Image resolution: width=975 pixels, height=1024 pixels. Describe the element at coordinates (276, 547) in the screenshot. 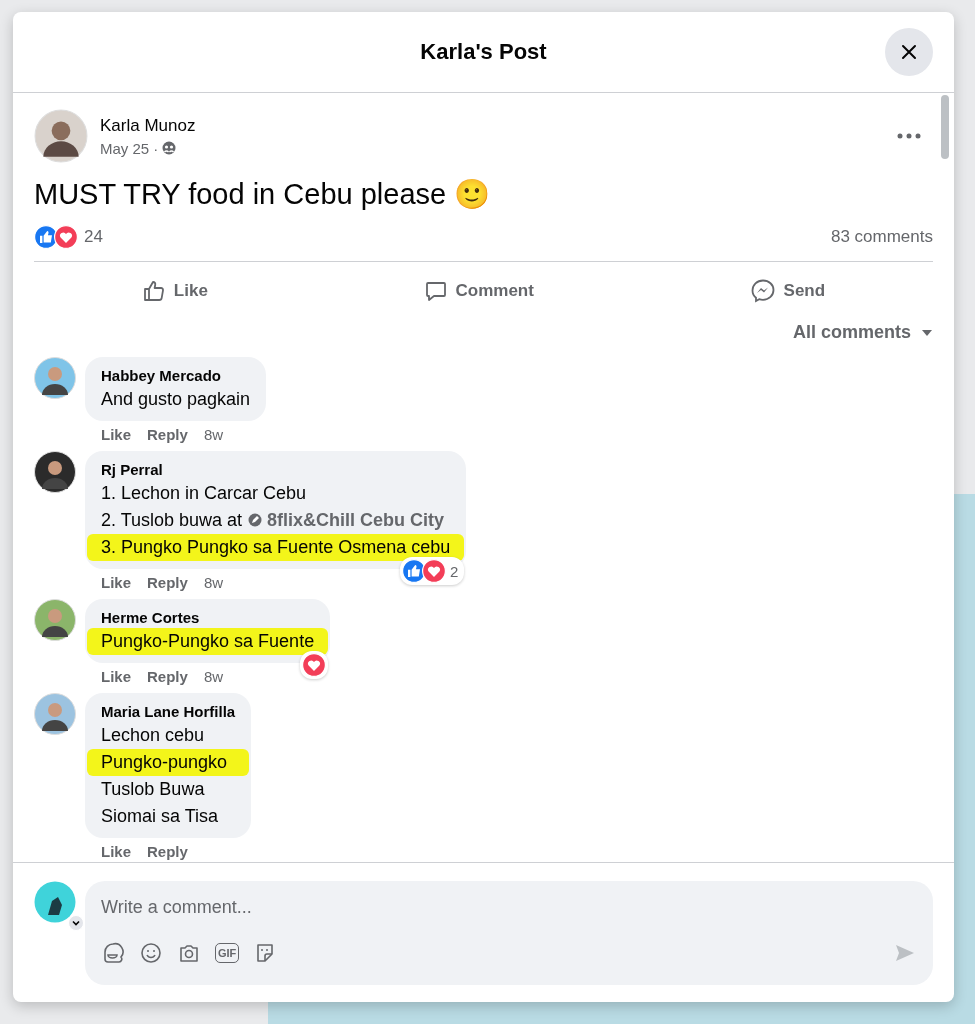

I see `comment-text: 3. Pungko Pungko sa Fuente Osmena cebu` at that location.